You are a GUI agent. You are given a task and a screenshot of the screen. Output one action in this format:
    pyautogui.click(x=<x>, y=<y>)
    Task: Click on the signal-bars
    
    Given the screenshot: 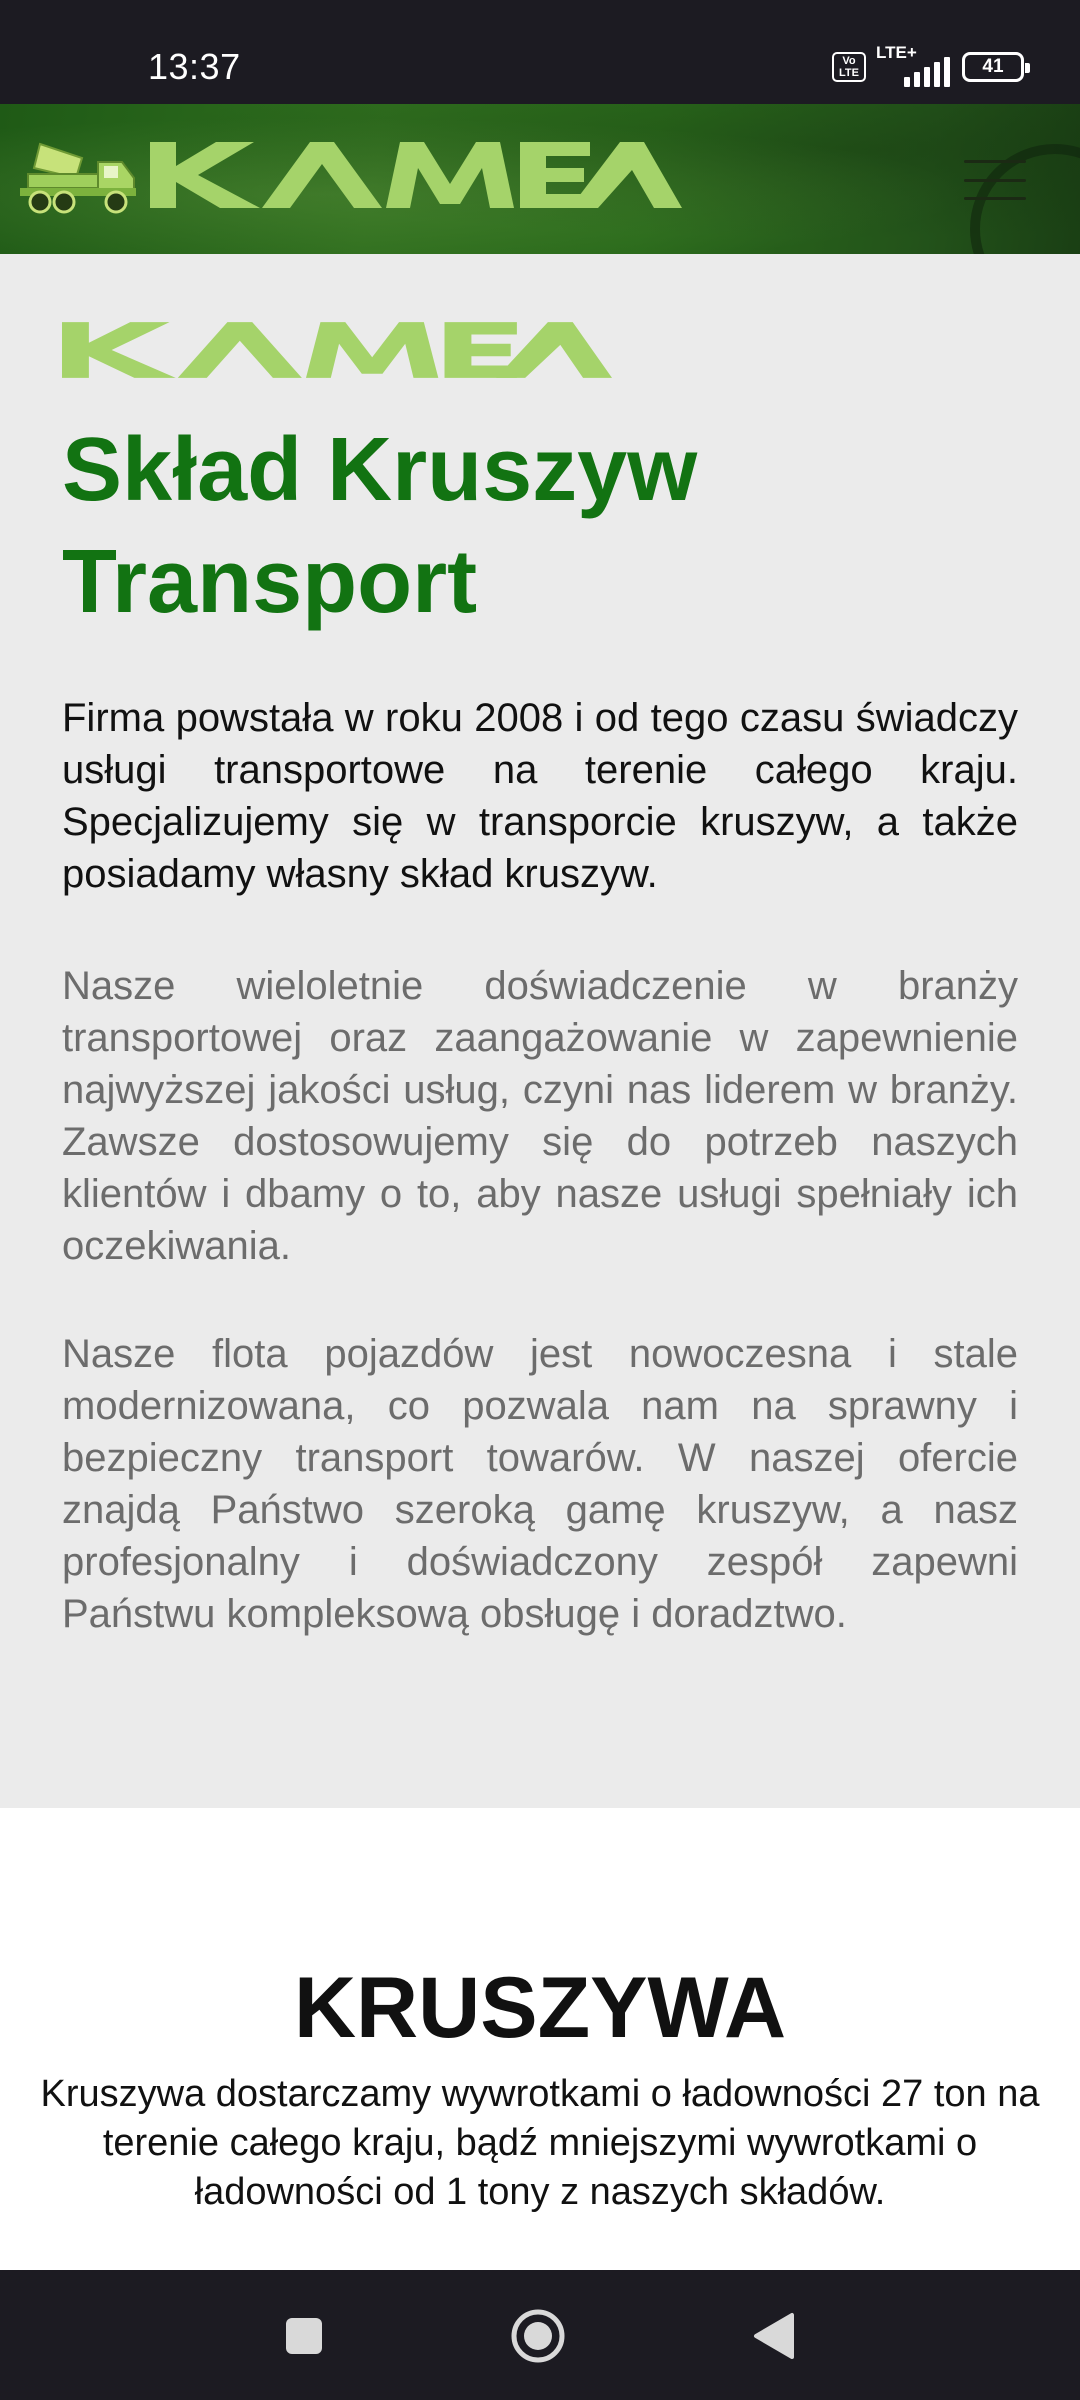 What is the action you would take?
    pyautogui.click(x=927, y=72)
    